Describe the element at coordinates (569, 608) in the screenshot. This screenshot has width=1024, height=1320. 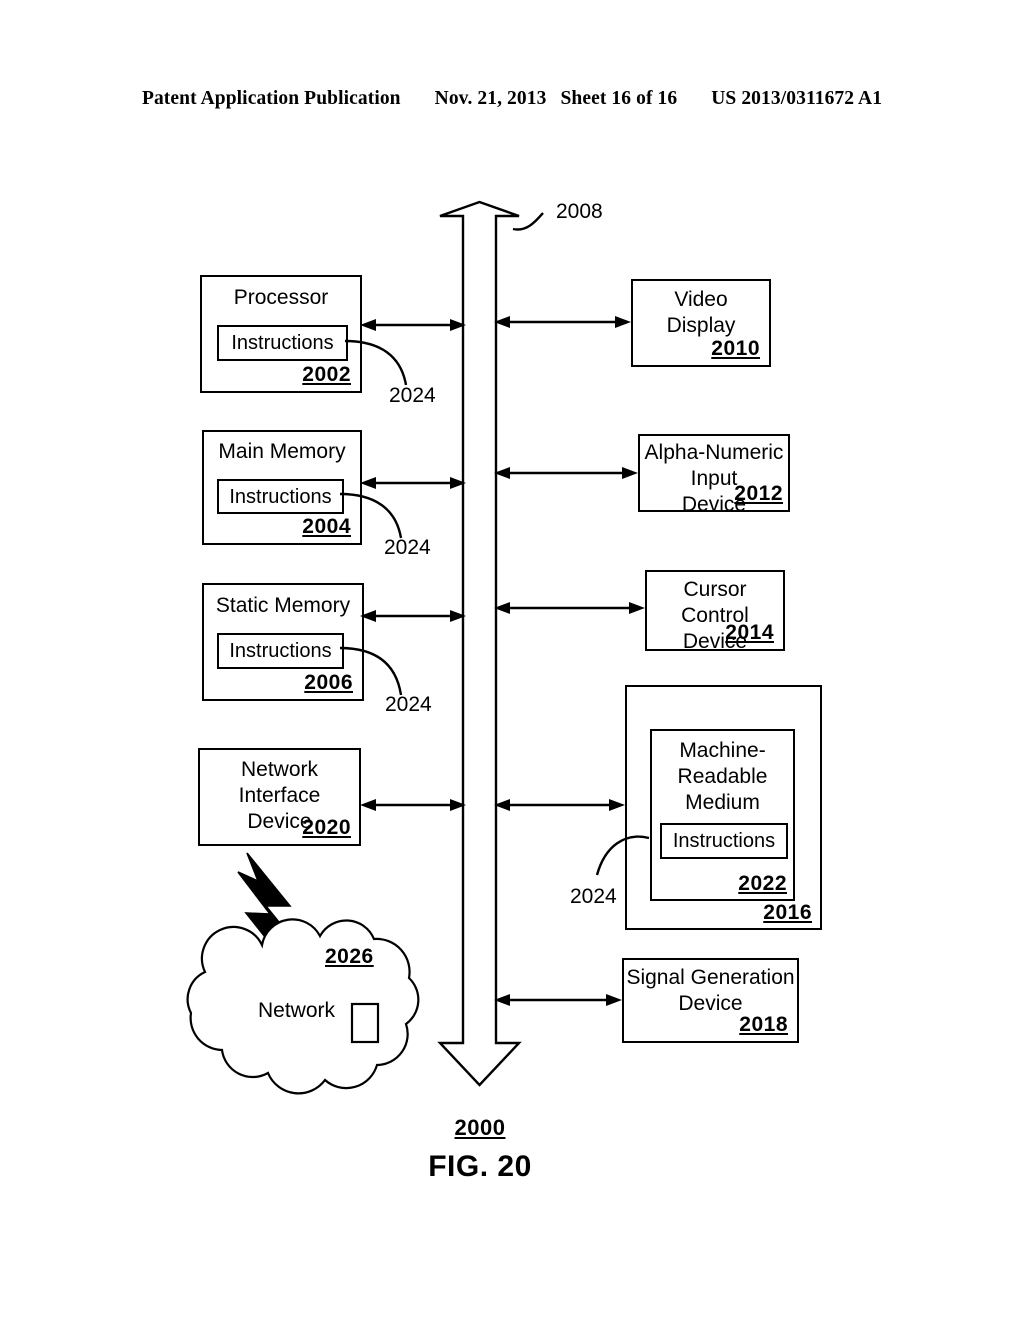
I see `connector-cursor-control` at that location.